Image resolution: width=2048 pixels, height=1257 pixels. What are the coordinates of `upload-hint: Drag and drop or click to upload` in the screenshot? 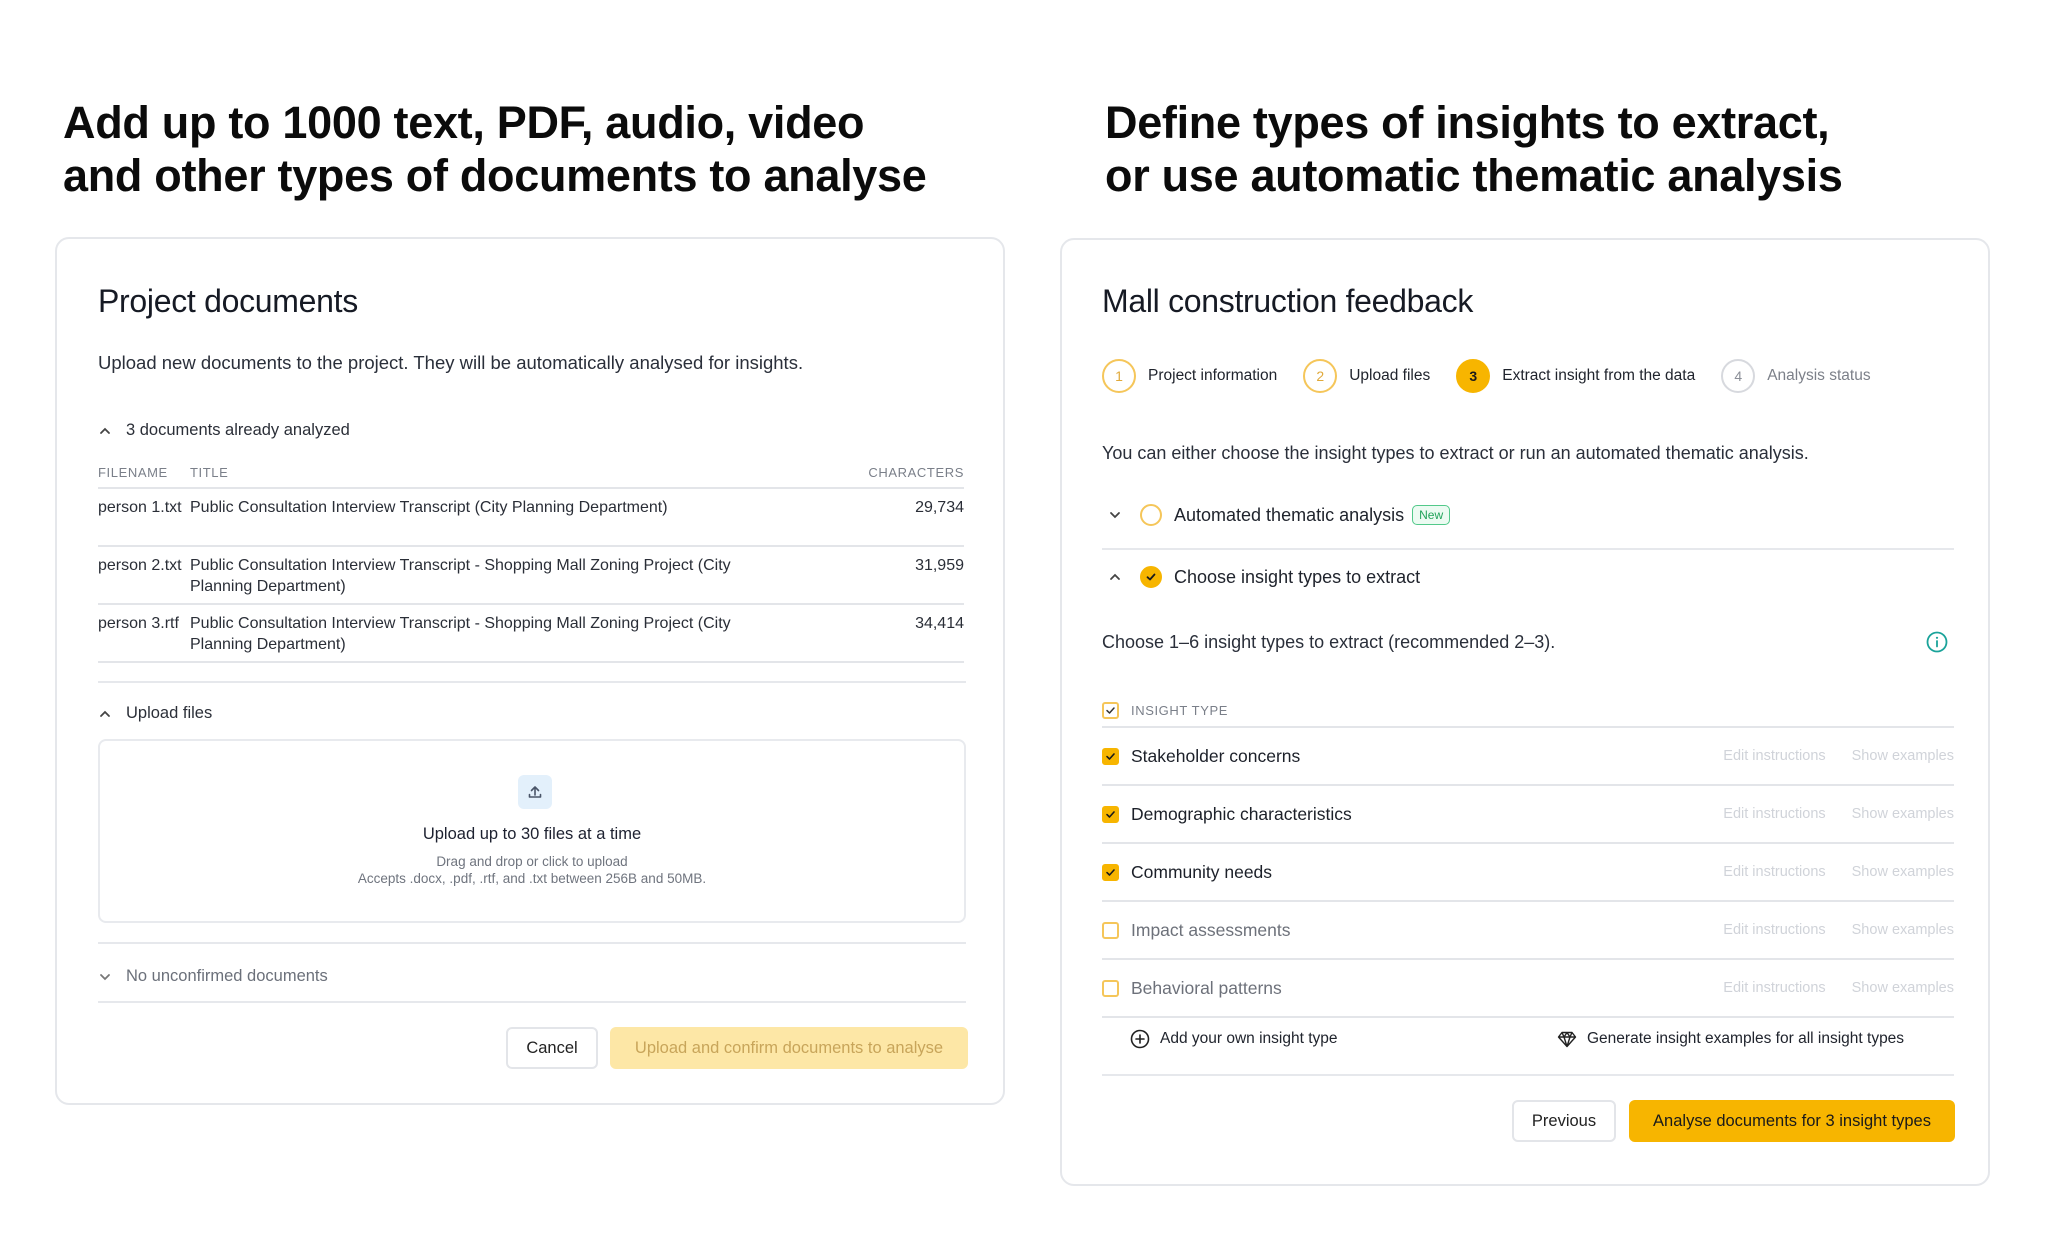 It's located at (532, 861).